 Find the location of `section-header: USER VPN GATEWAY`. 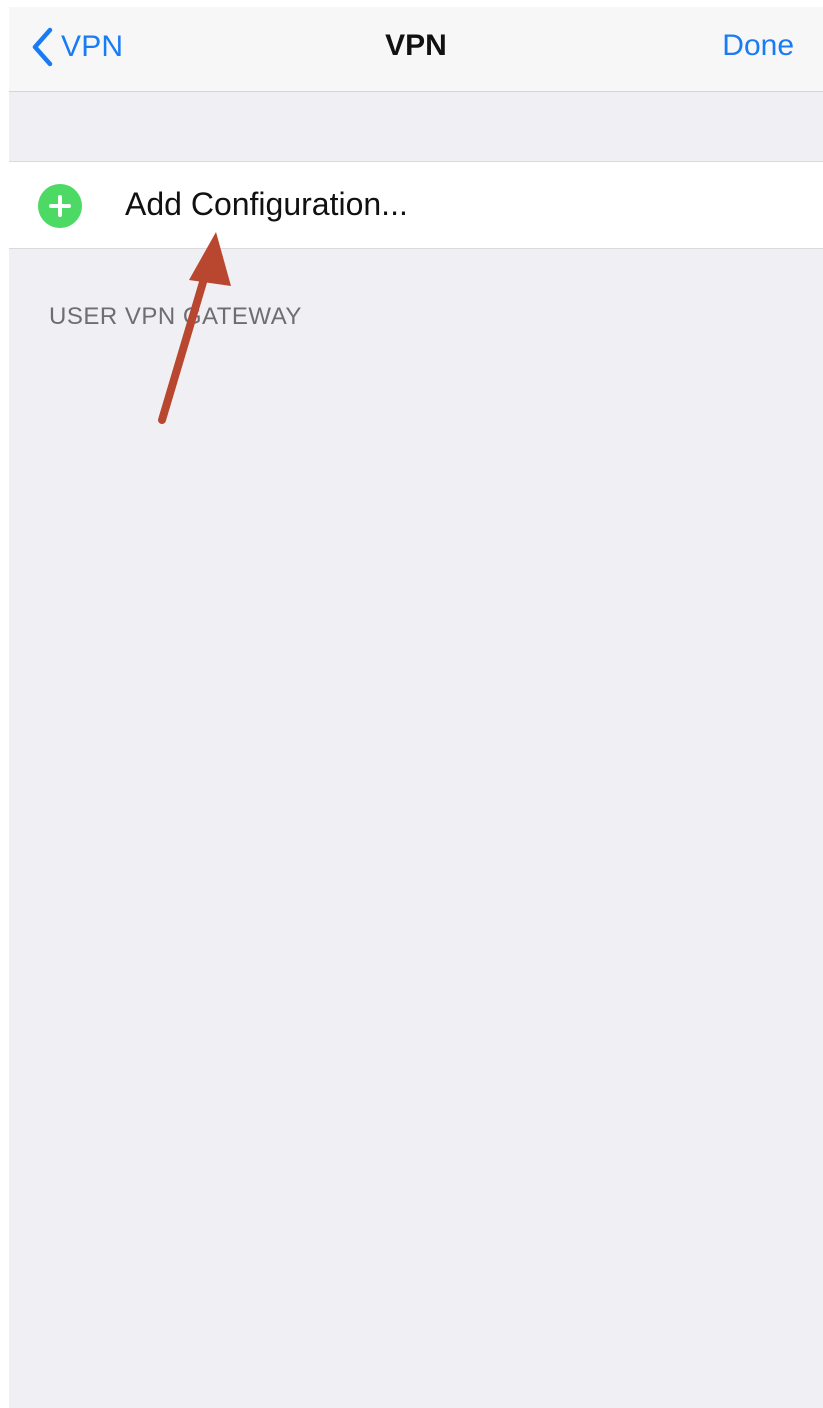

section-header: USER VPN GATEWAY is located at coordinates (175, 316).